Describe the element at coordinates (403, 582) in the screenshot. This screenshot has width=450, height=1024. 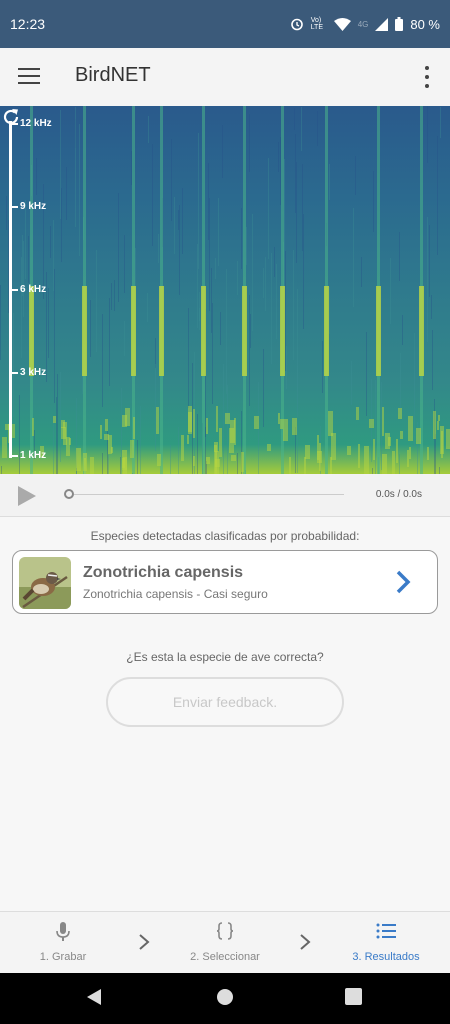
I see `chevron-right-icon` at that location.